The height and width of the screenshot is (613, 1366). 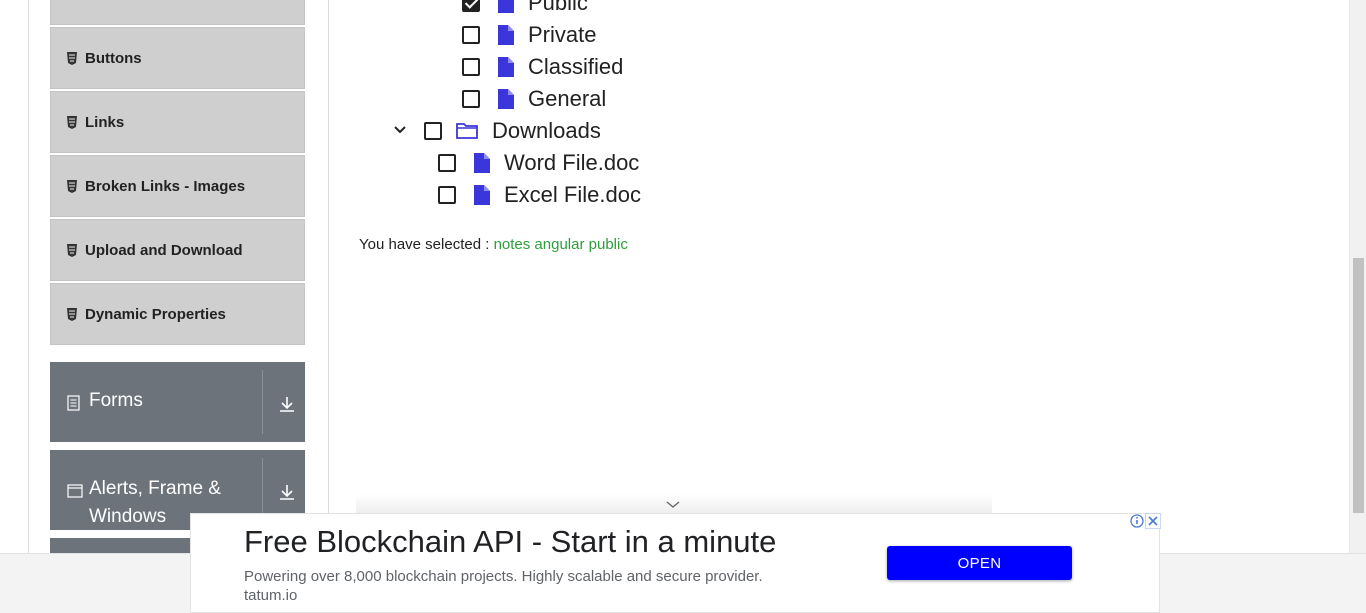 What do you see at coordinates (1153, 521) in the screenshot?
I see `close-icon` at bounding box center [1153, 521].